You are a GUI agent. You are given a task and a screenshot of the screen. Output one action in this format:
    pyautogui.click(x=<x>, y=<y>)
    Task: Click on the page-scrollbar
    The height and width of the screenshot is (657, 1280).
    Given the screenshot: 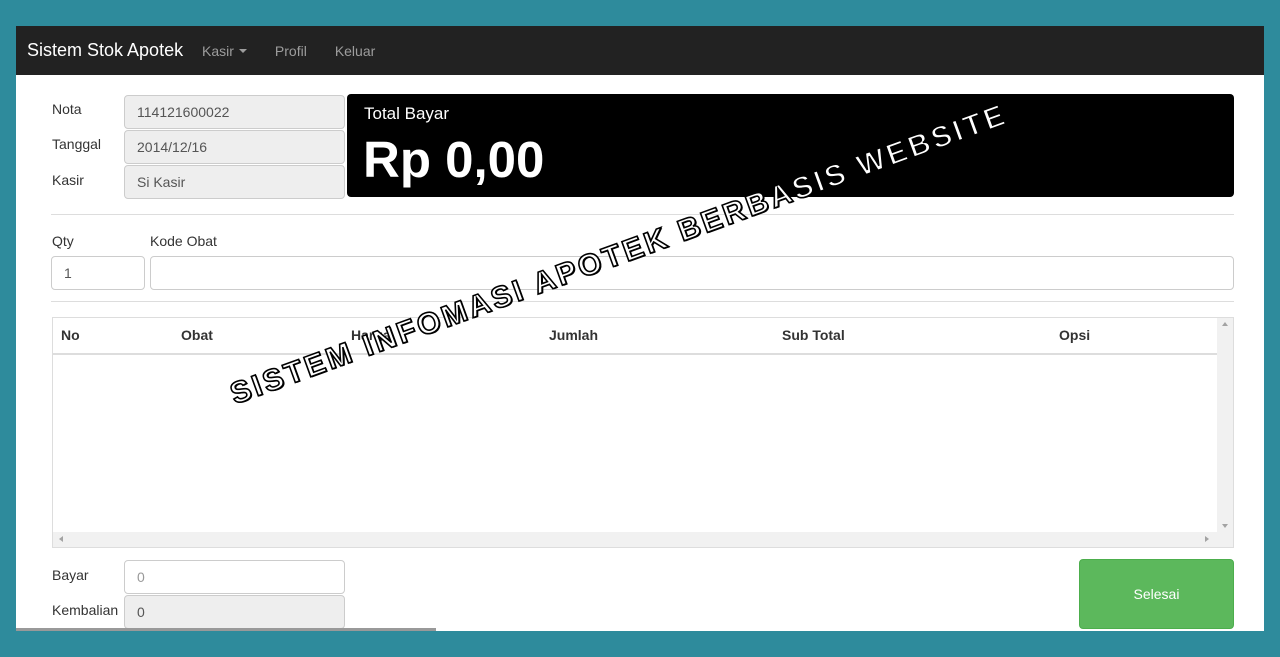 What is the action you would take?
    pyautogui.click(x=226, y=629)
    